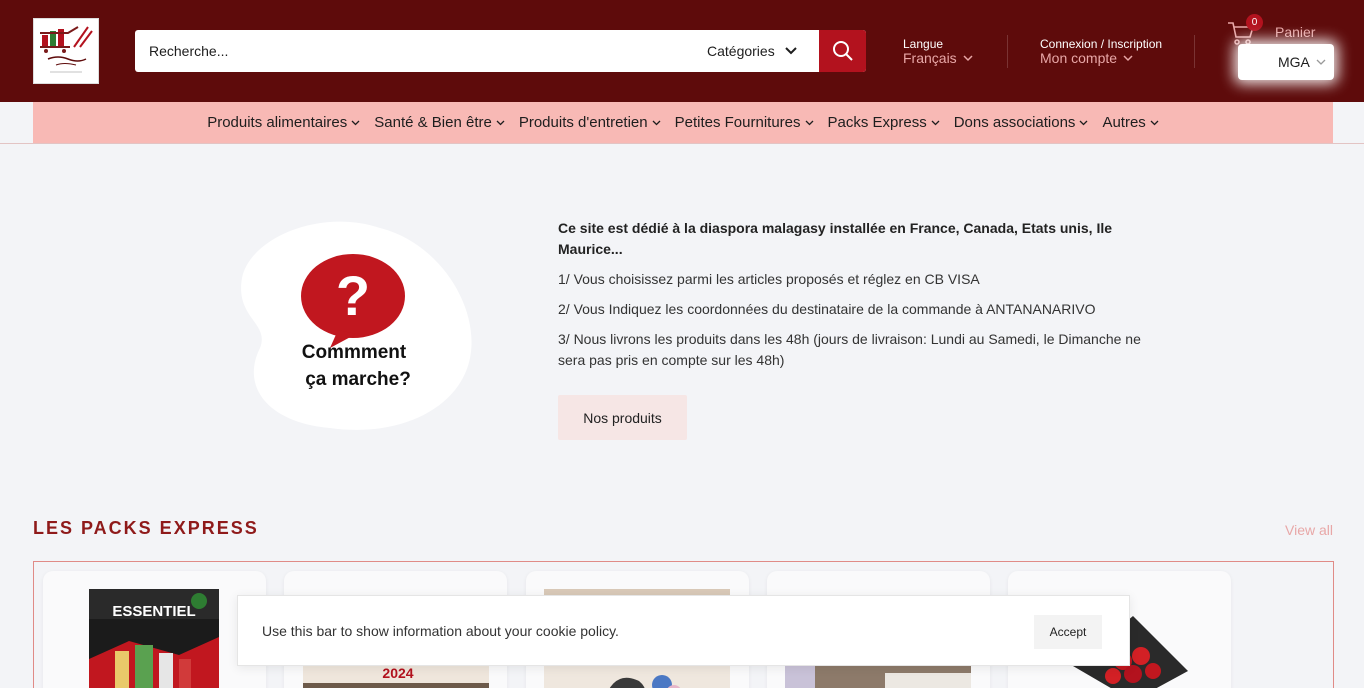  What do you see at coordinates (930, 58) in the screenshot?
I see `language-value: Français` at bounding box center [930, 58].